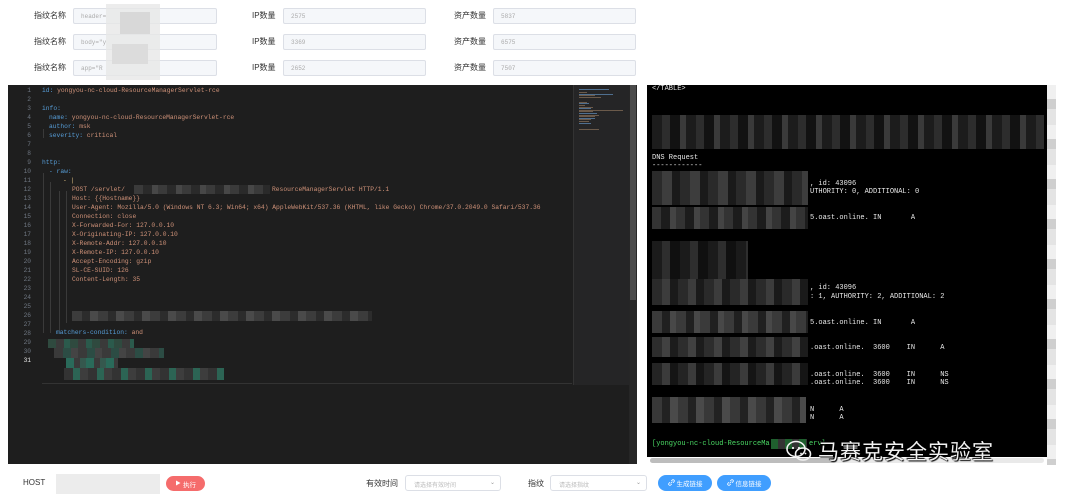  I want to click on wechat-icon, so click(799, 451).